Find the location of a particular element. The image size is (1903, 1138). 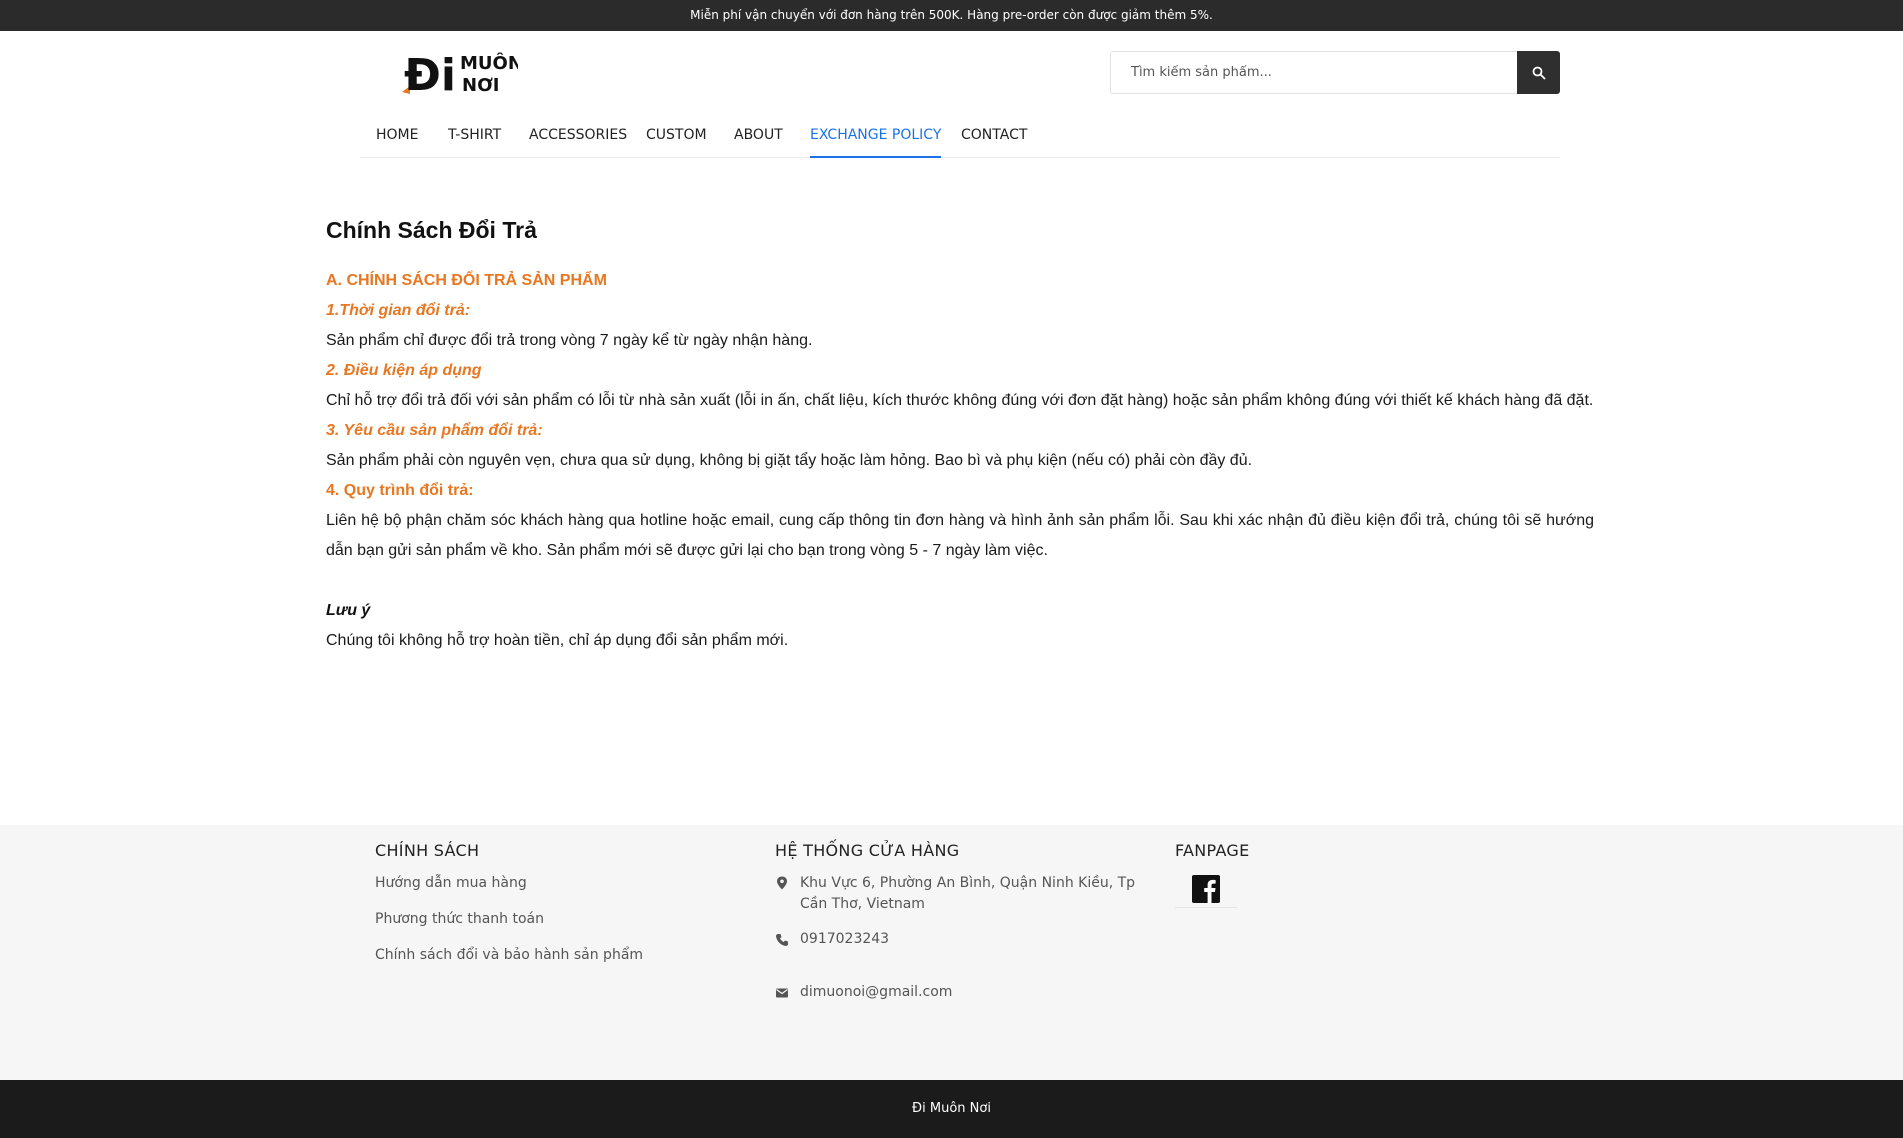

nav-item-accessories: ACCESSORIES is located at coordinates (578, 138).